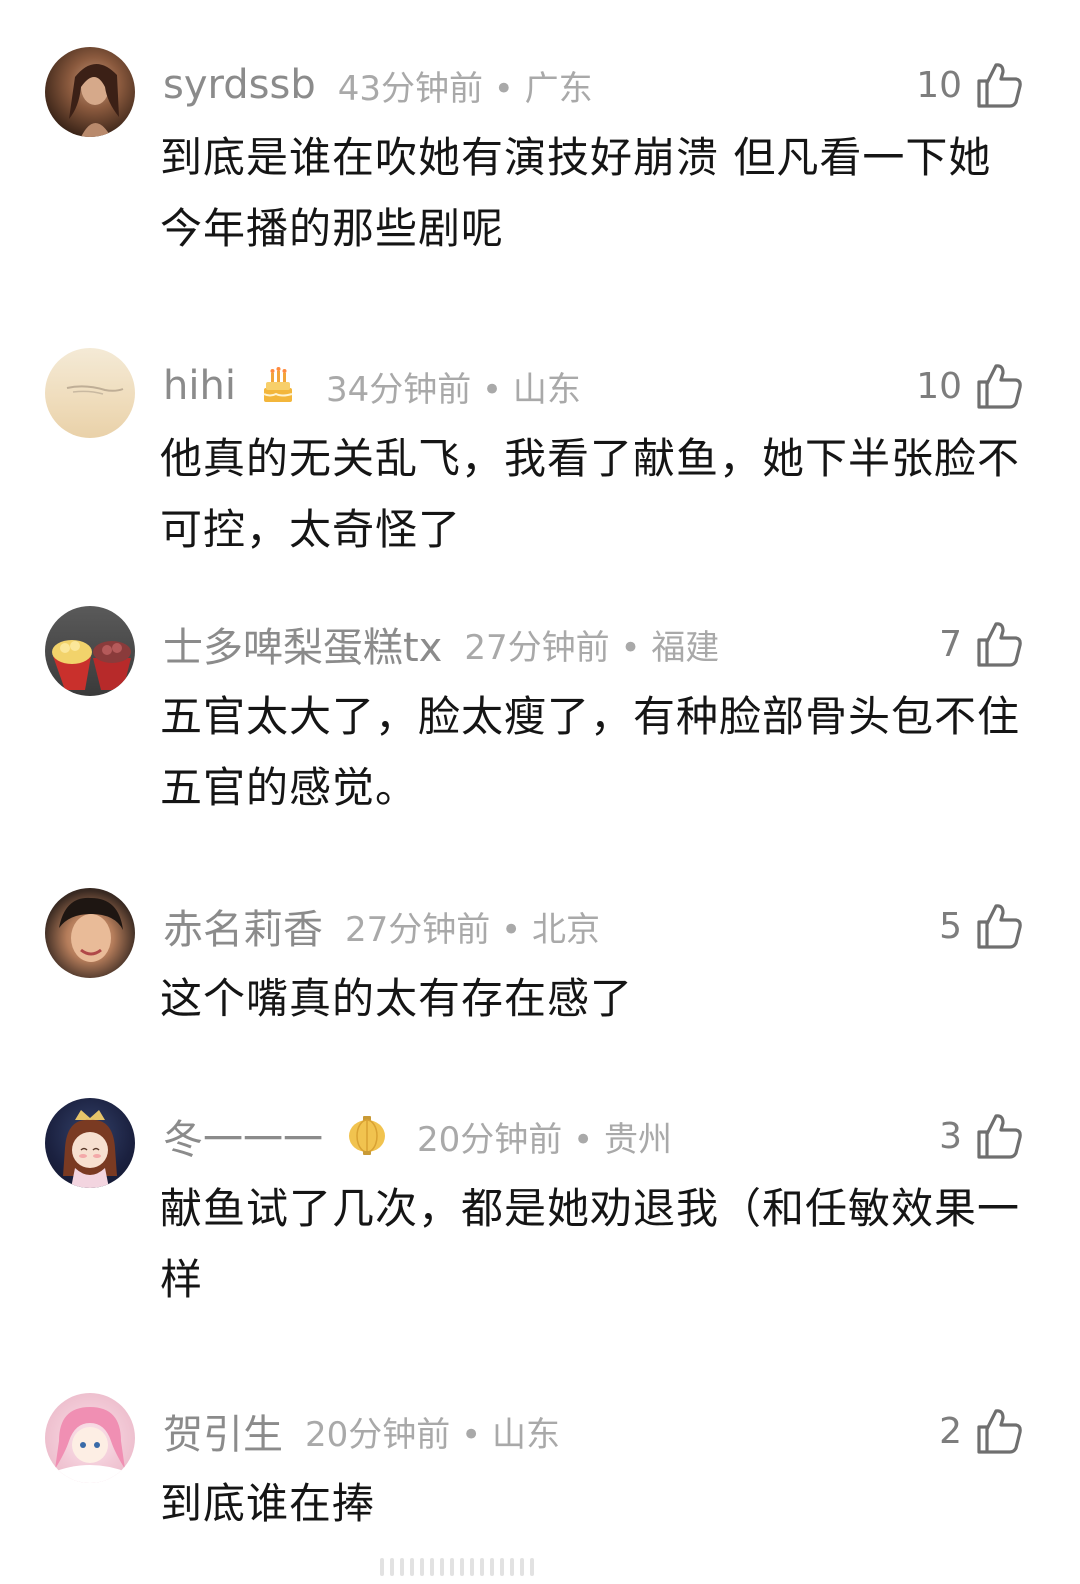  I want to click on like-count: 3, so click(950, 1136).